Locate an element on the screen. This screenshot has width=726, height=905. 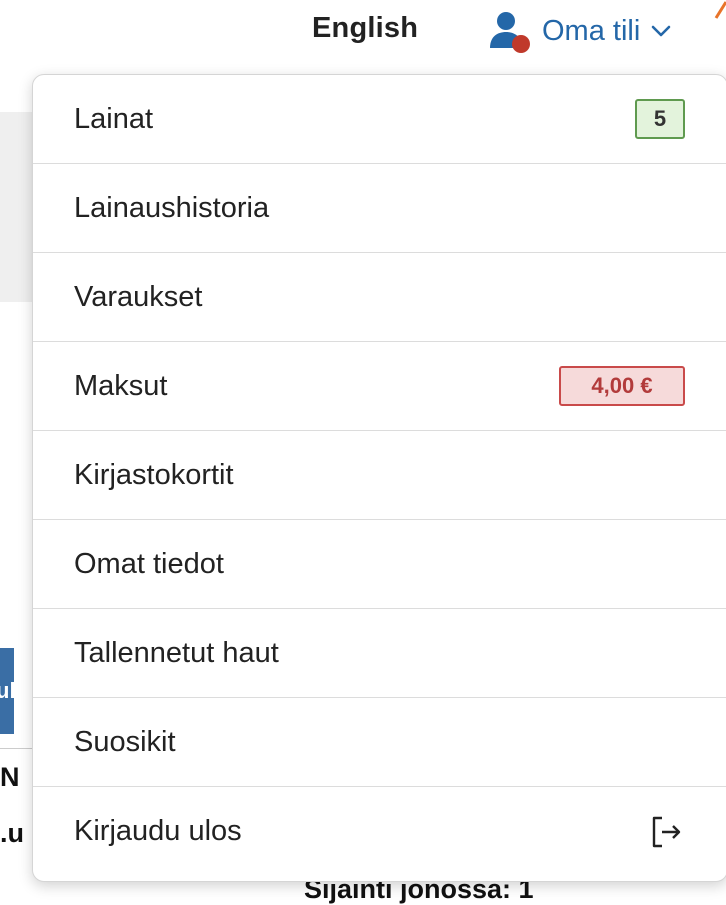
menu-item-label: Suosikit is located at coordinates (125, 741).